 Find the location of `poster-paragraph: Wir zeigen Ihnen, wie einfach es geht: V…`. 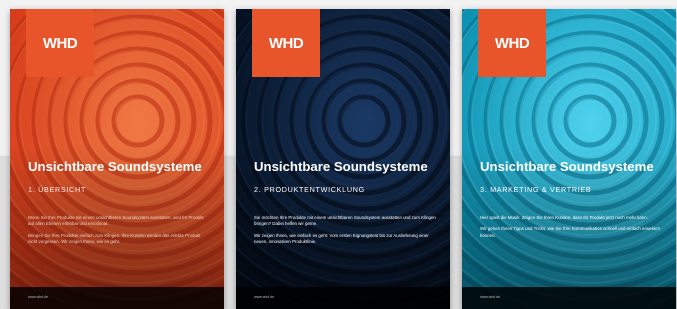

poster-paragraph: Wir zeigen Ihnen, wie einfach es geht: V… is located at coordinates (341, 238).